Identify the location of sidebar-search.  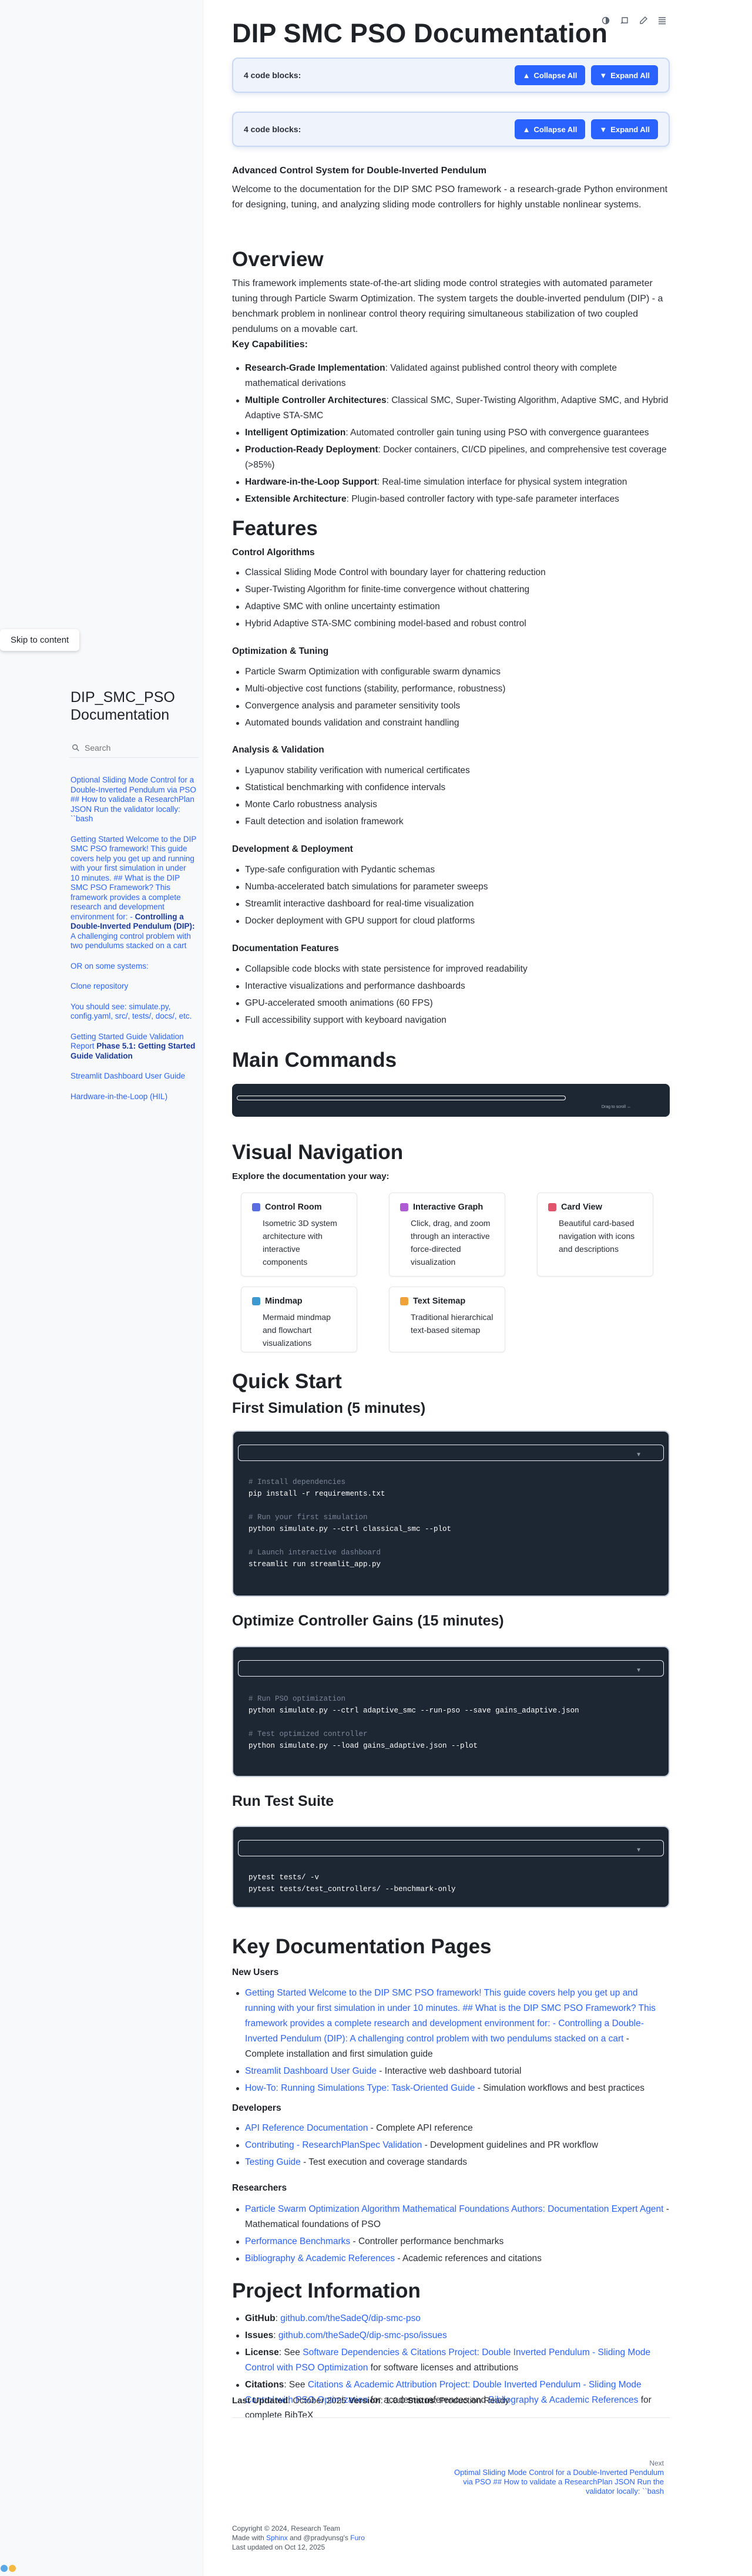
(134, 748).